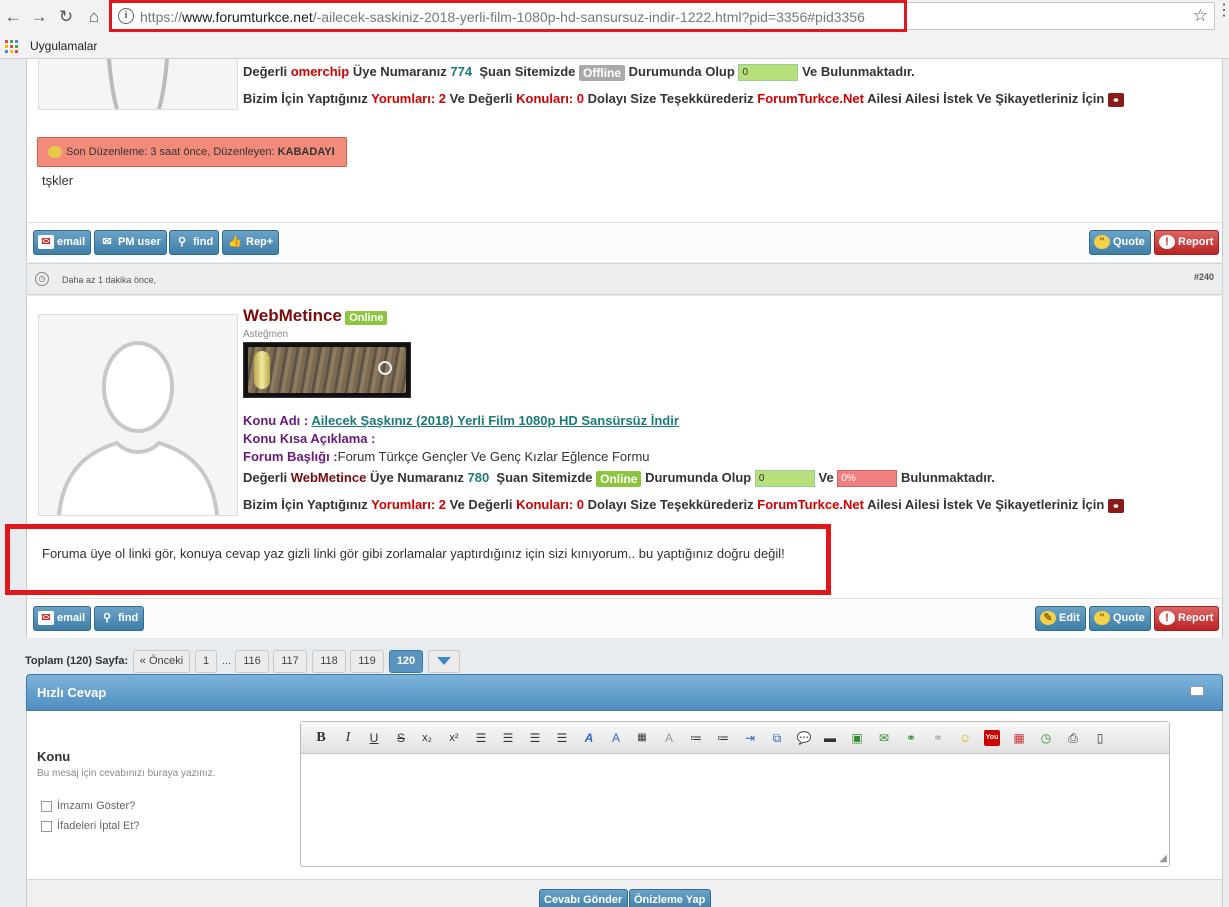 This screenshot has height=907, width=1229. I want to click on font-icon: A, so click(589, 738).